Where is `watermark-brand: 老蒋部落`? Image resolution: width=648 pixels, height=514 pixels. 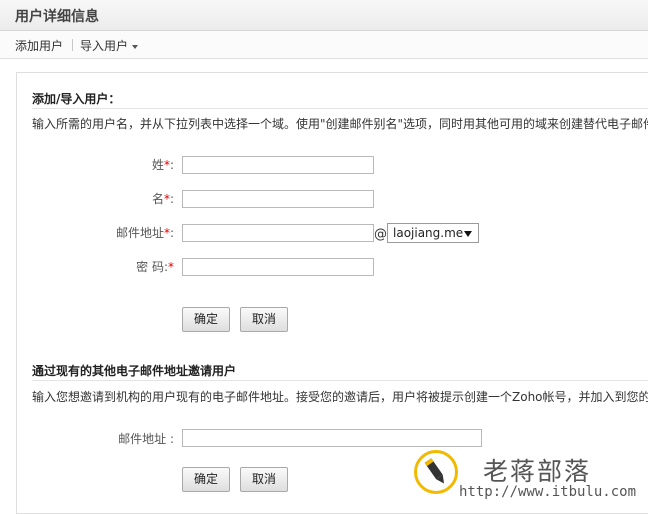
watermark-brand: 老蒋部落 is located at coordinates (537, 471).